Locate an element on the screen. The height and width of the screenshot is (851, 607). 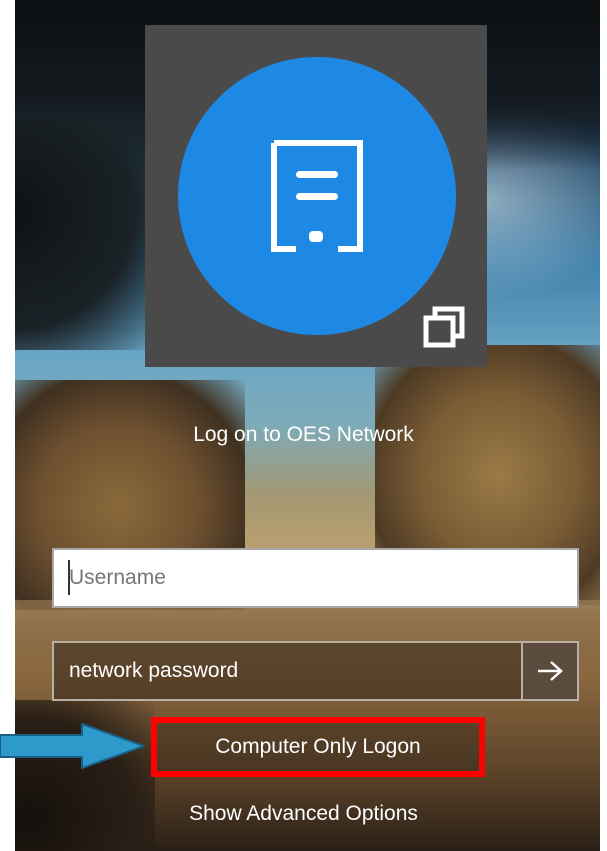
annotation-arrow is located at coordinates (72, 746).